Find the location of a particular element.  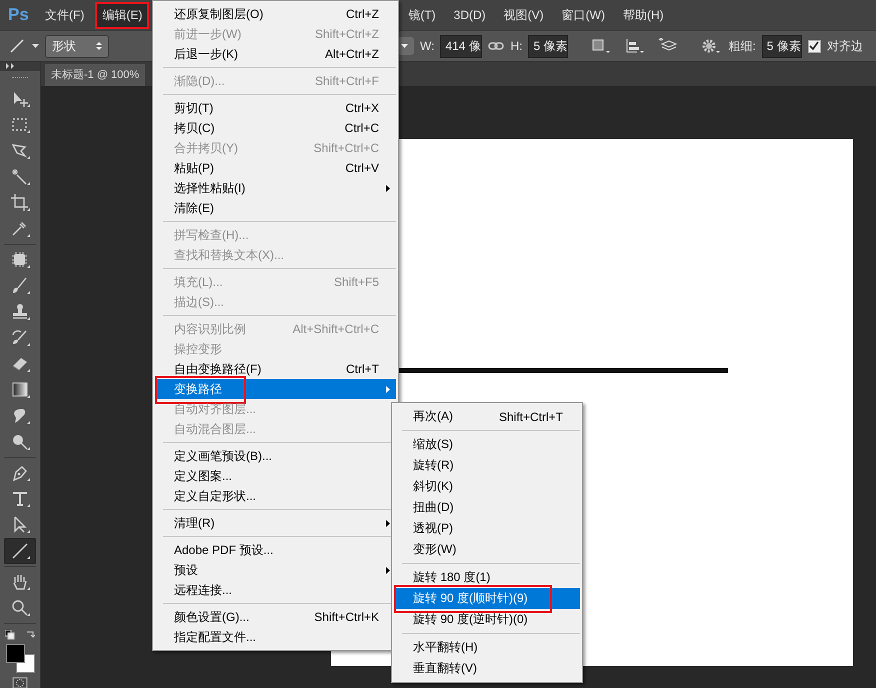

document-tab: 未标题-1 @ 100% is located at coordinates (95, 75).